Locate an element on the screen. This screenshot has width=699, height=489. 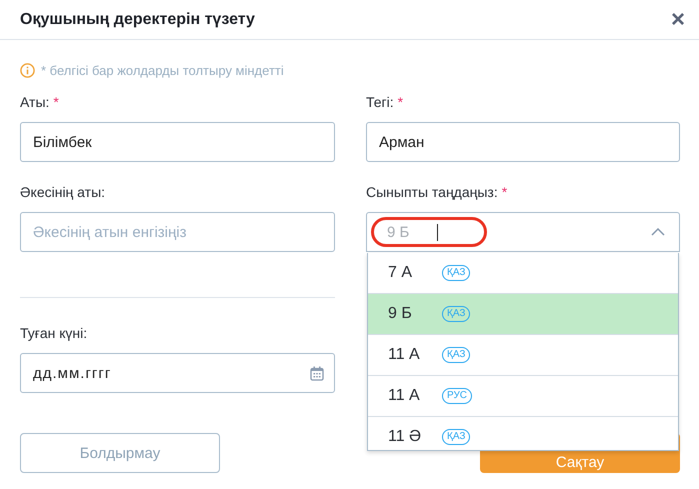
class-option: 9 Б ҚАЗ is located at coordinates (523, 314).